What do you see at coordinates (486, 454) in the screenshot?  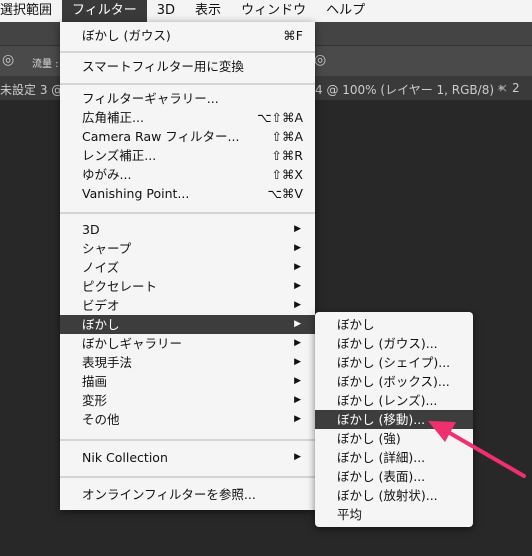 I see `arrow-shaft` at bounding box center [486, 454].